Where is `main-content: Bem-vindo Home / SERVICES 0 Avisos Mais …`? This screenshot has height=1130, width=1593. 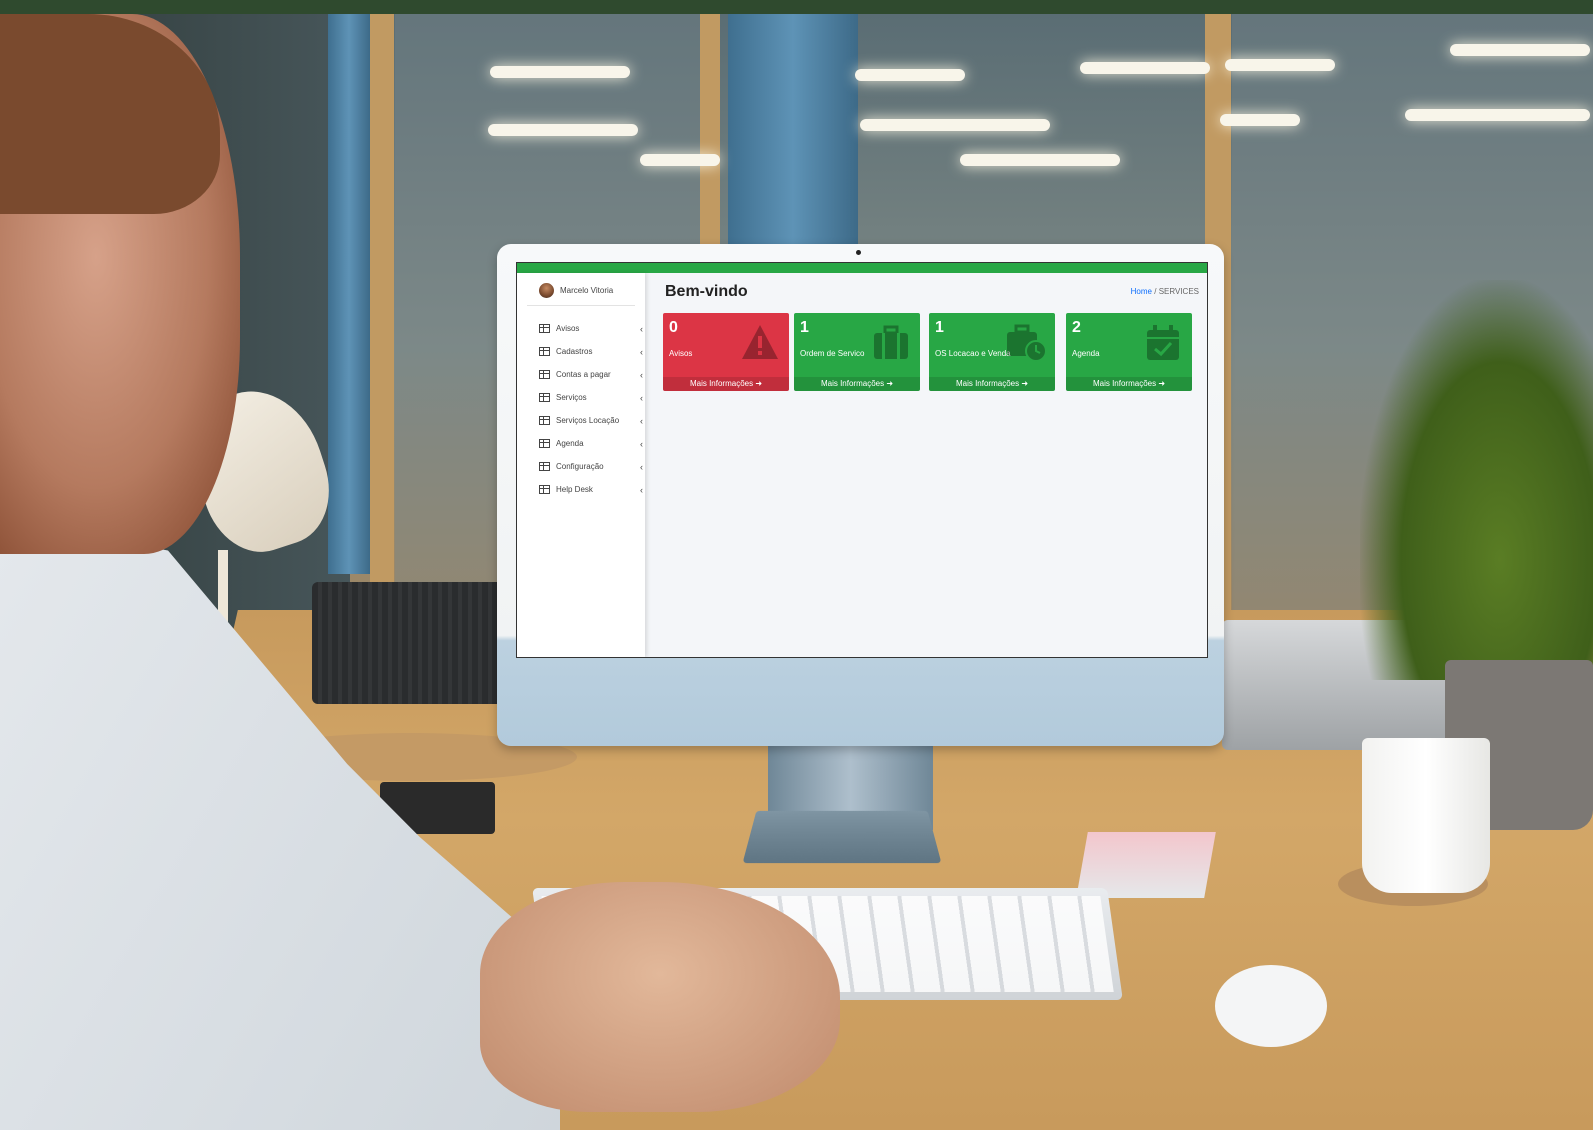
main-content: Bem-vindo Home / SERVICES 0 Avisos Mais … is located at coordinates (926, 465).